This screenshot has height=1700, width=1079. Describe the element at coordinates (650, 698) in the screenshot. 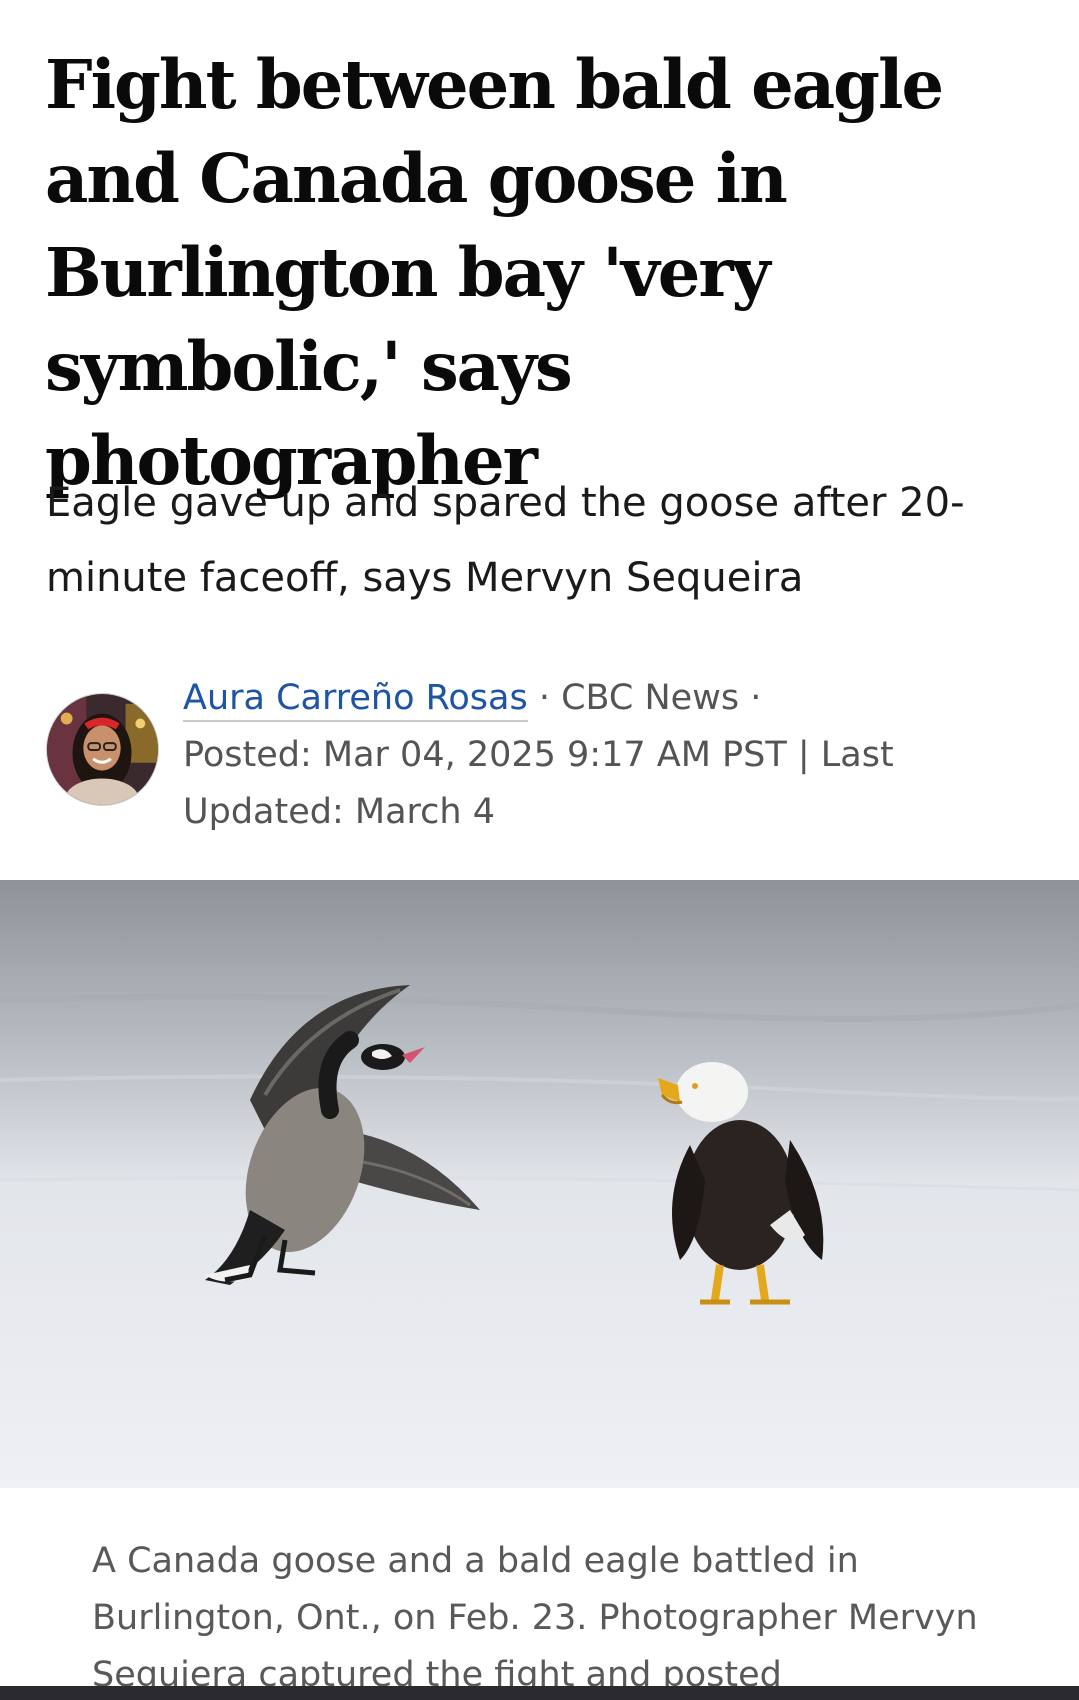

I see `outlet-name: CBC News` at that location.